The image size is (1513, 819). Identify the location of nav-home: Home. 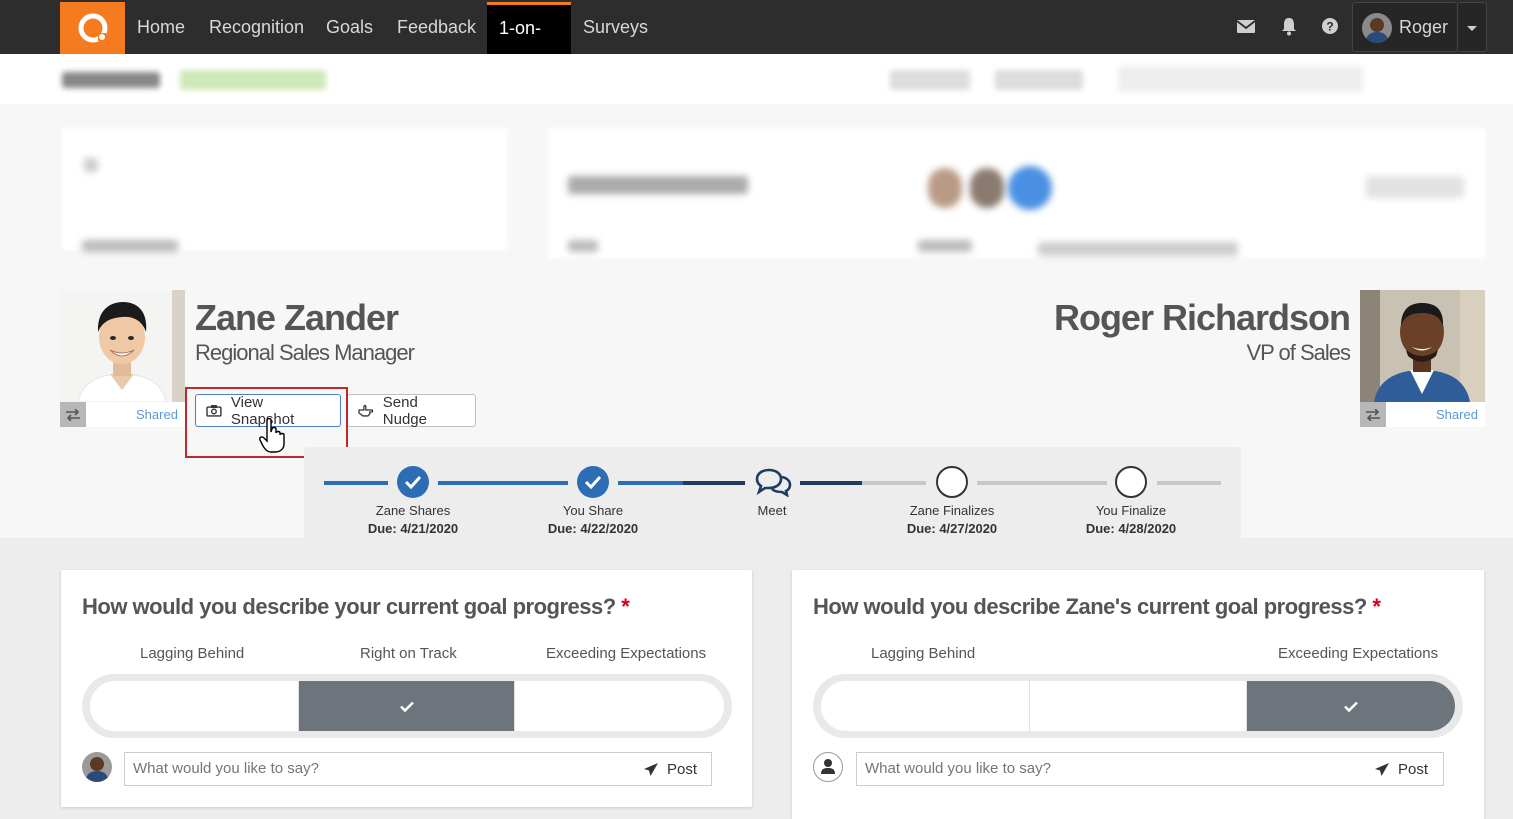
(161, 28).